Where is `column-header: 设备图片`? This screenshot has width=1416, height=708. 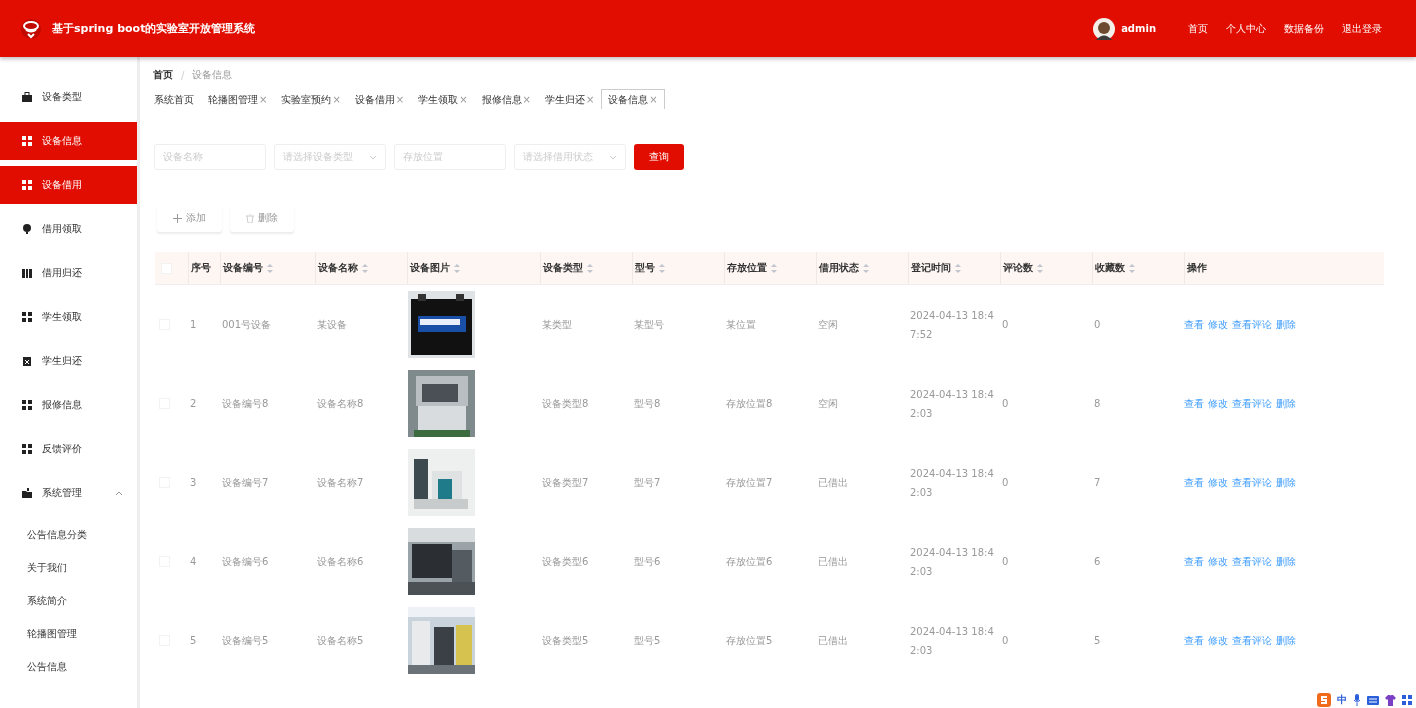 column-header: 设备图片 is located at coordinates (430, 268).